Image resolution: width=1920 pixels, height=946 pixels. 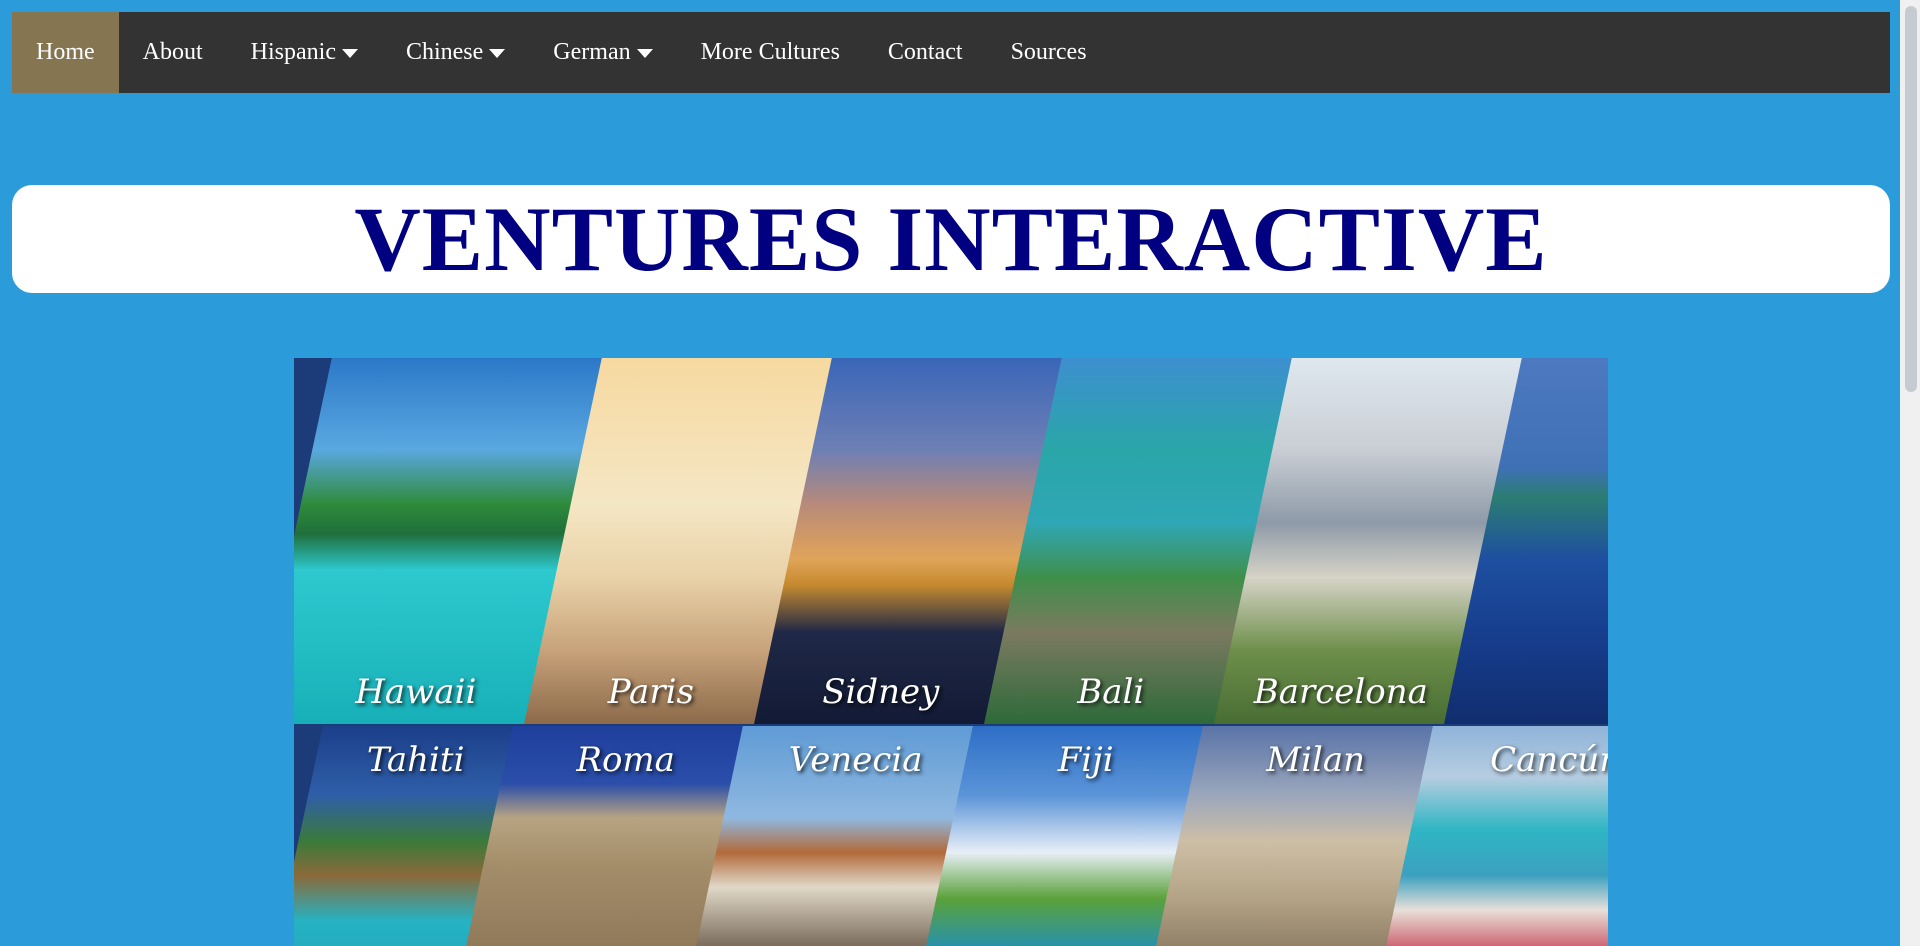 What do you see at coordinates (625, 760) in the screenshot?
I see `tile-label-roma: Roma` at bounding box center [625, 760].